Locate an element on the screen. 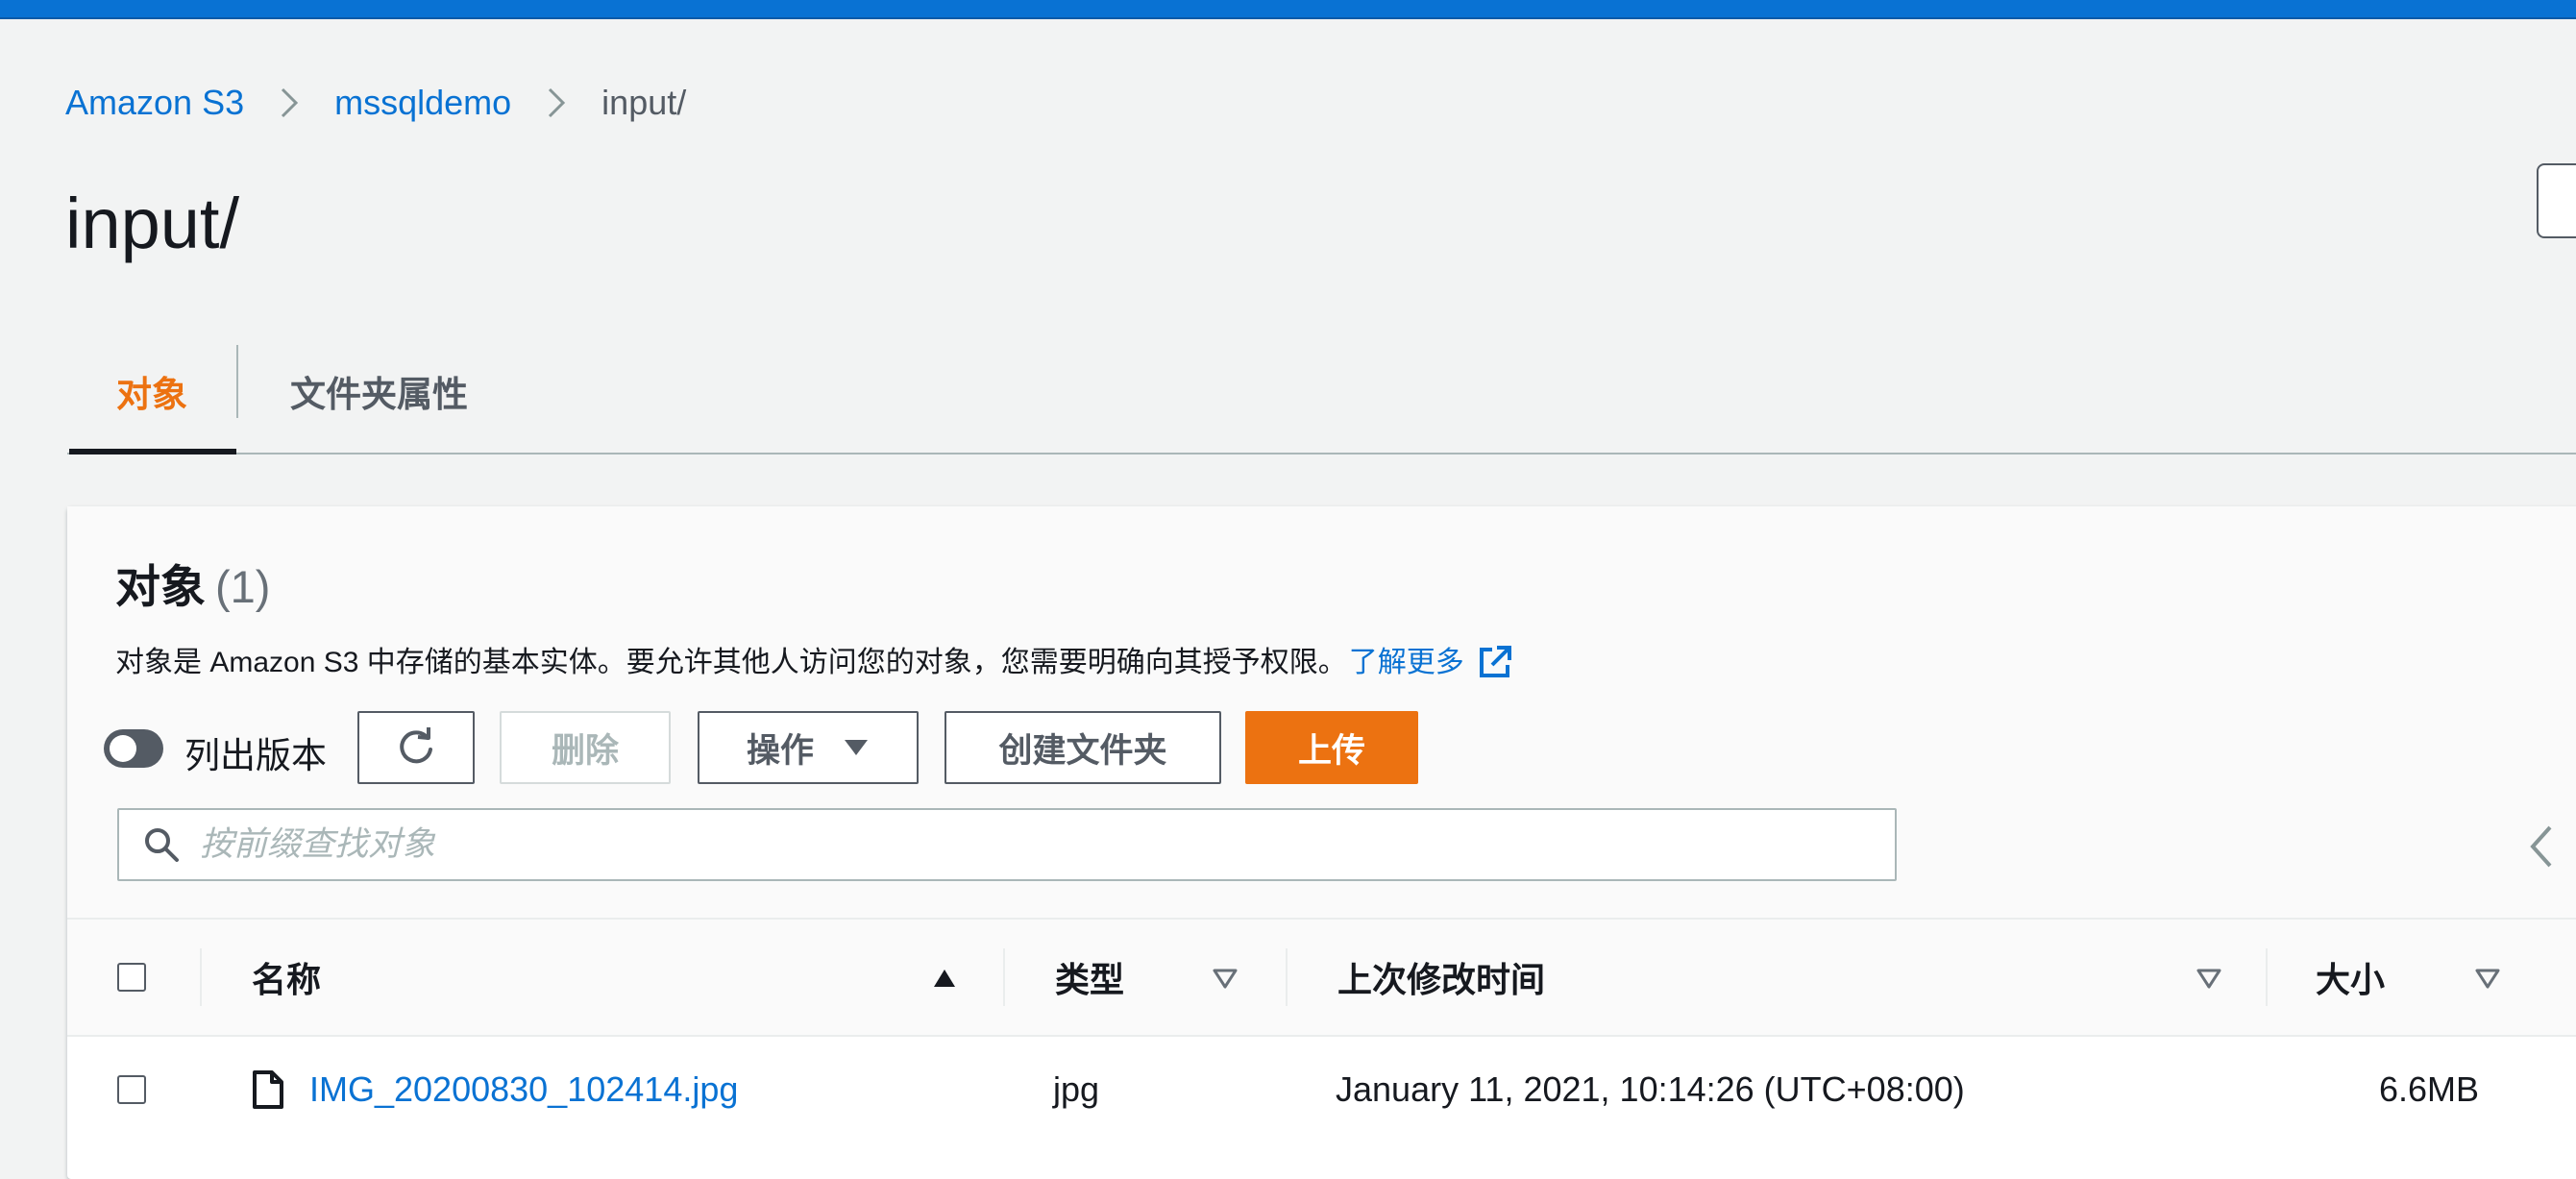 Image resolution: width=2576 pixels, height=1179 pixels. column-header-size: 大小 is located at coordinates (2350, 977).